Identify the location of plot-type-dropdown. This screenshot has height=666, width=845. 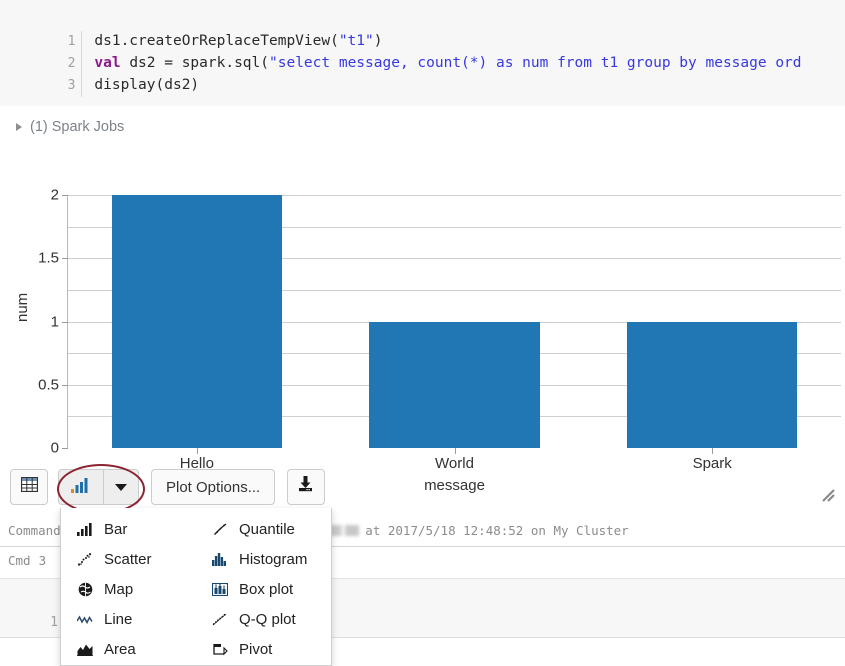
(98, 487).